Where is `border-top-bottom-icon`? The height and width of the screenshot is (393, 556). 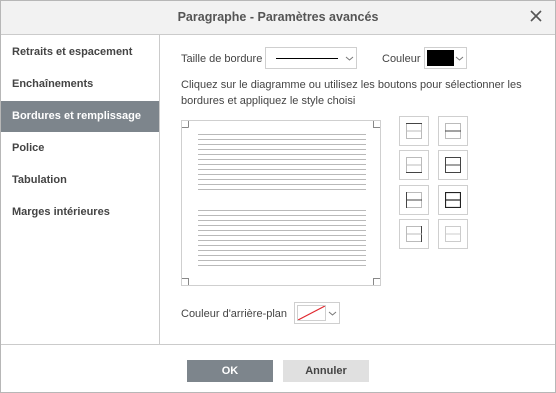 border-top-bottom-icon is located at coordinates (453, 165).